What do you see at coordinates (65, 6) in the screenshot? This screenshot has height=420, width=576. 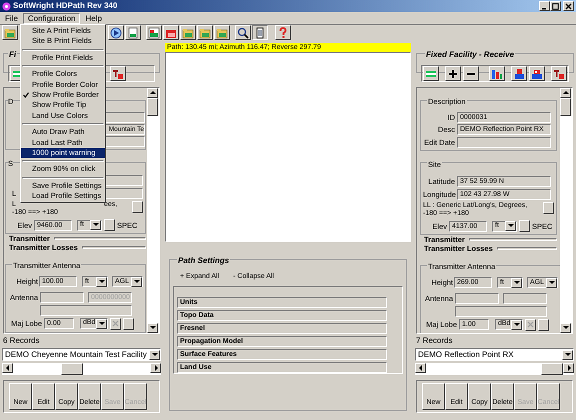 I see `window-title: SoftWright HDPath Rev 340` at bounding box center [65, 6].